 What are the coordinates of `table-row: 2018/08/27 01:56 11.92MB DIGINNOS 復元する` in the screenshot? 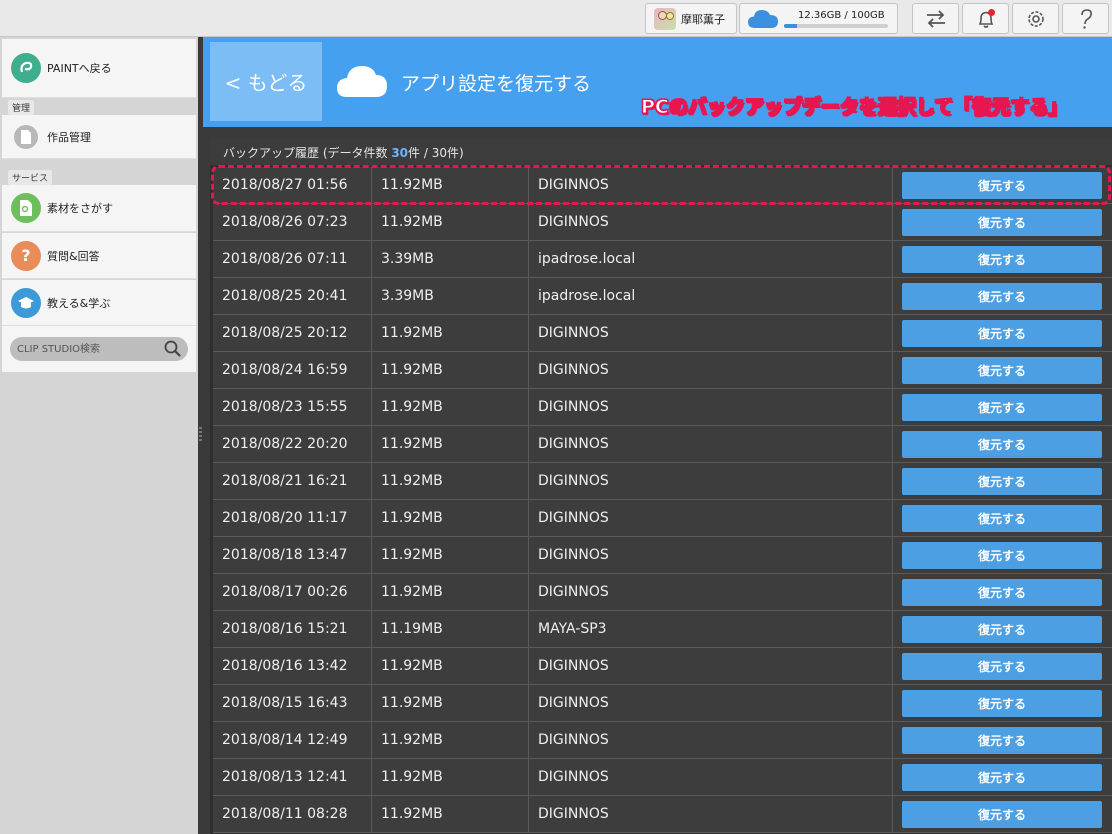 It's located at (662, 185).